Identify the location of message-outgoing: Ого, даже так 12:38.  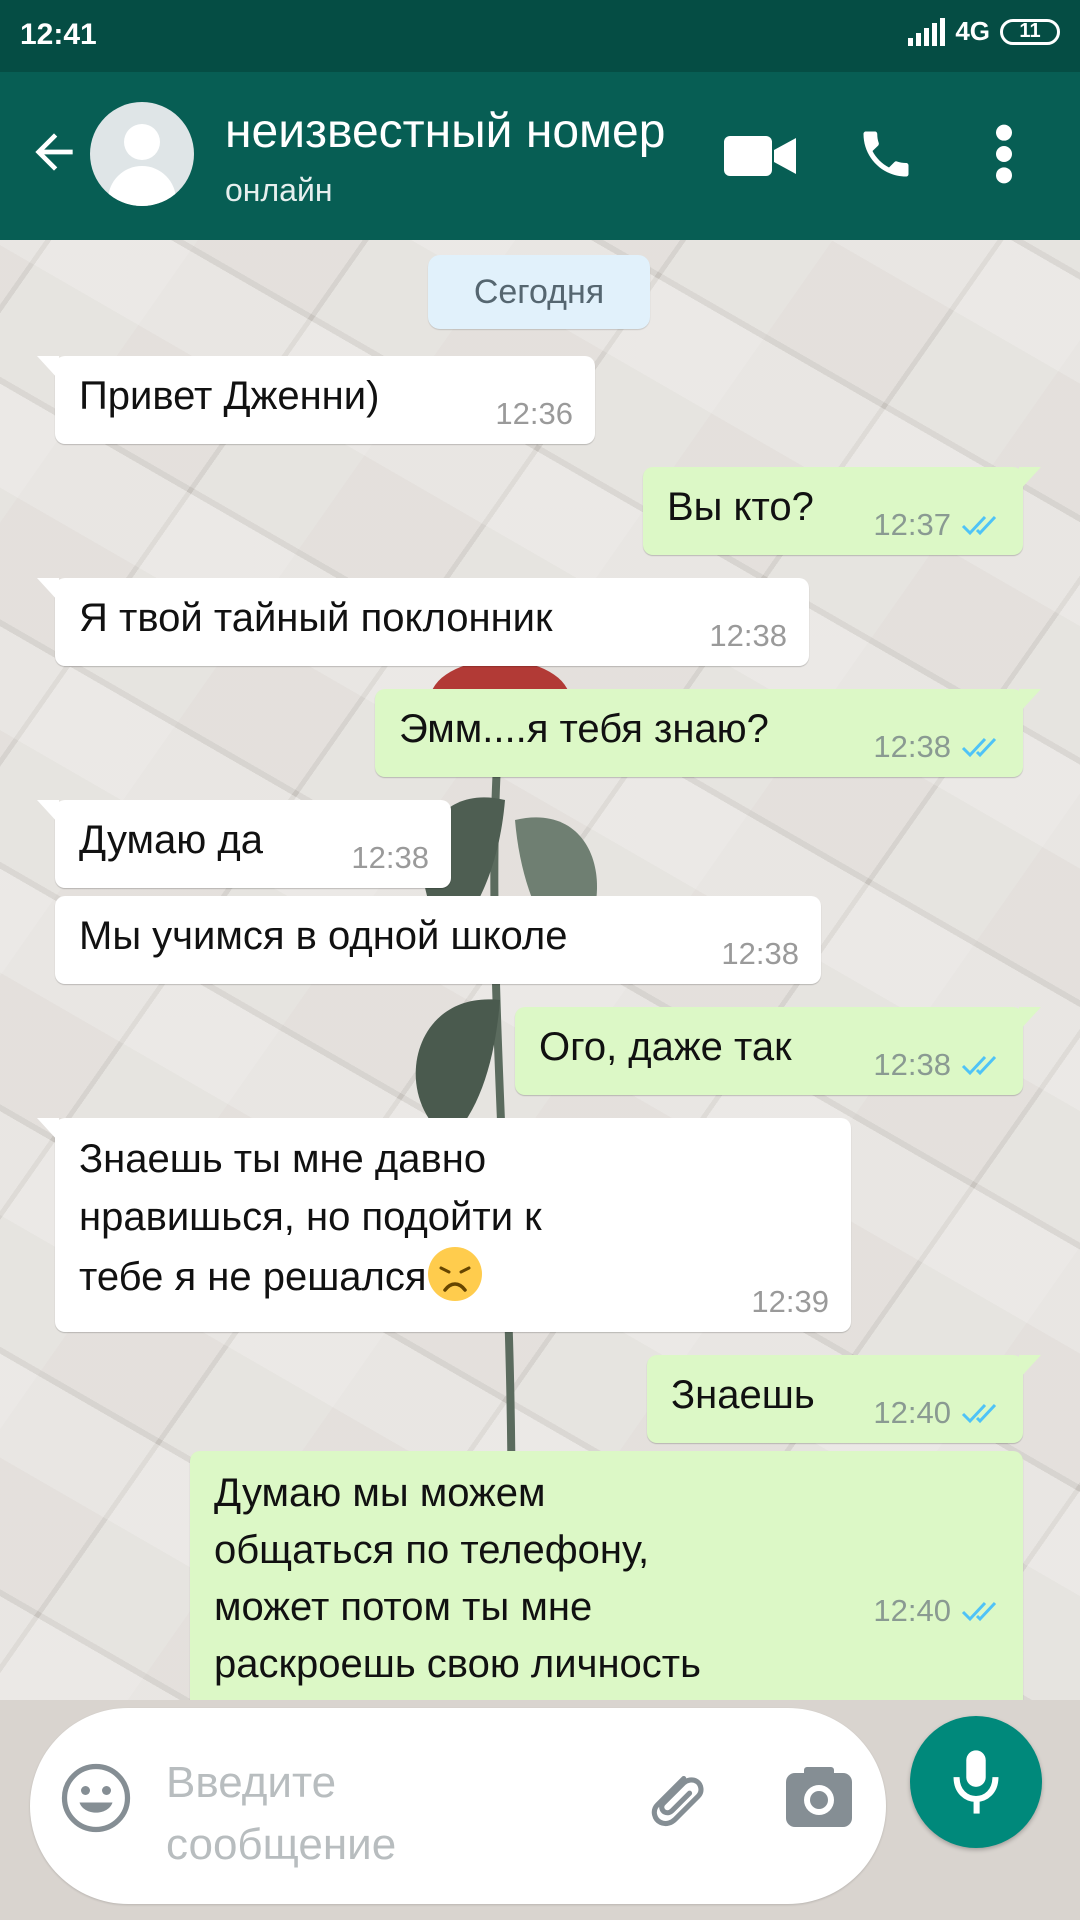
(778, 1051).